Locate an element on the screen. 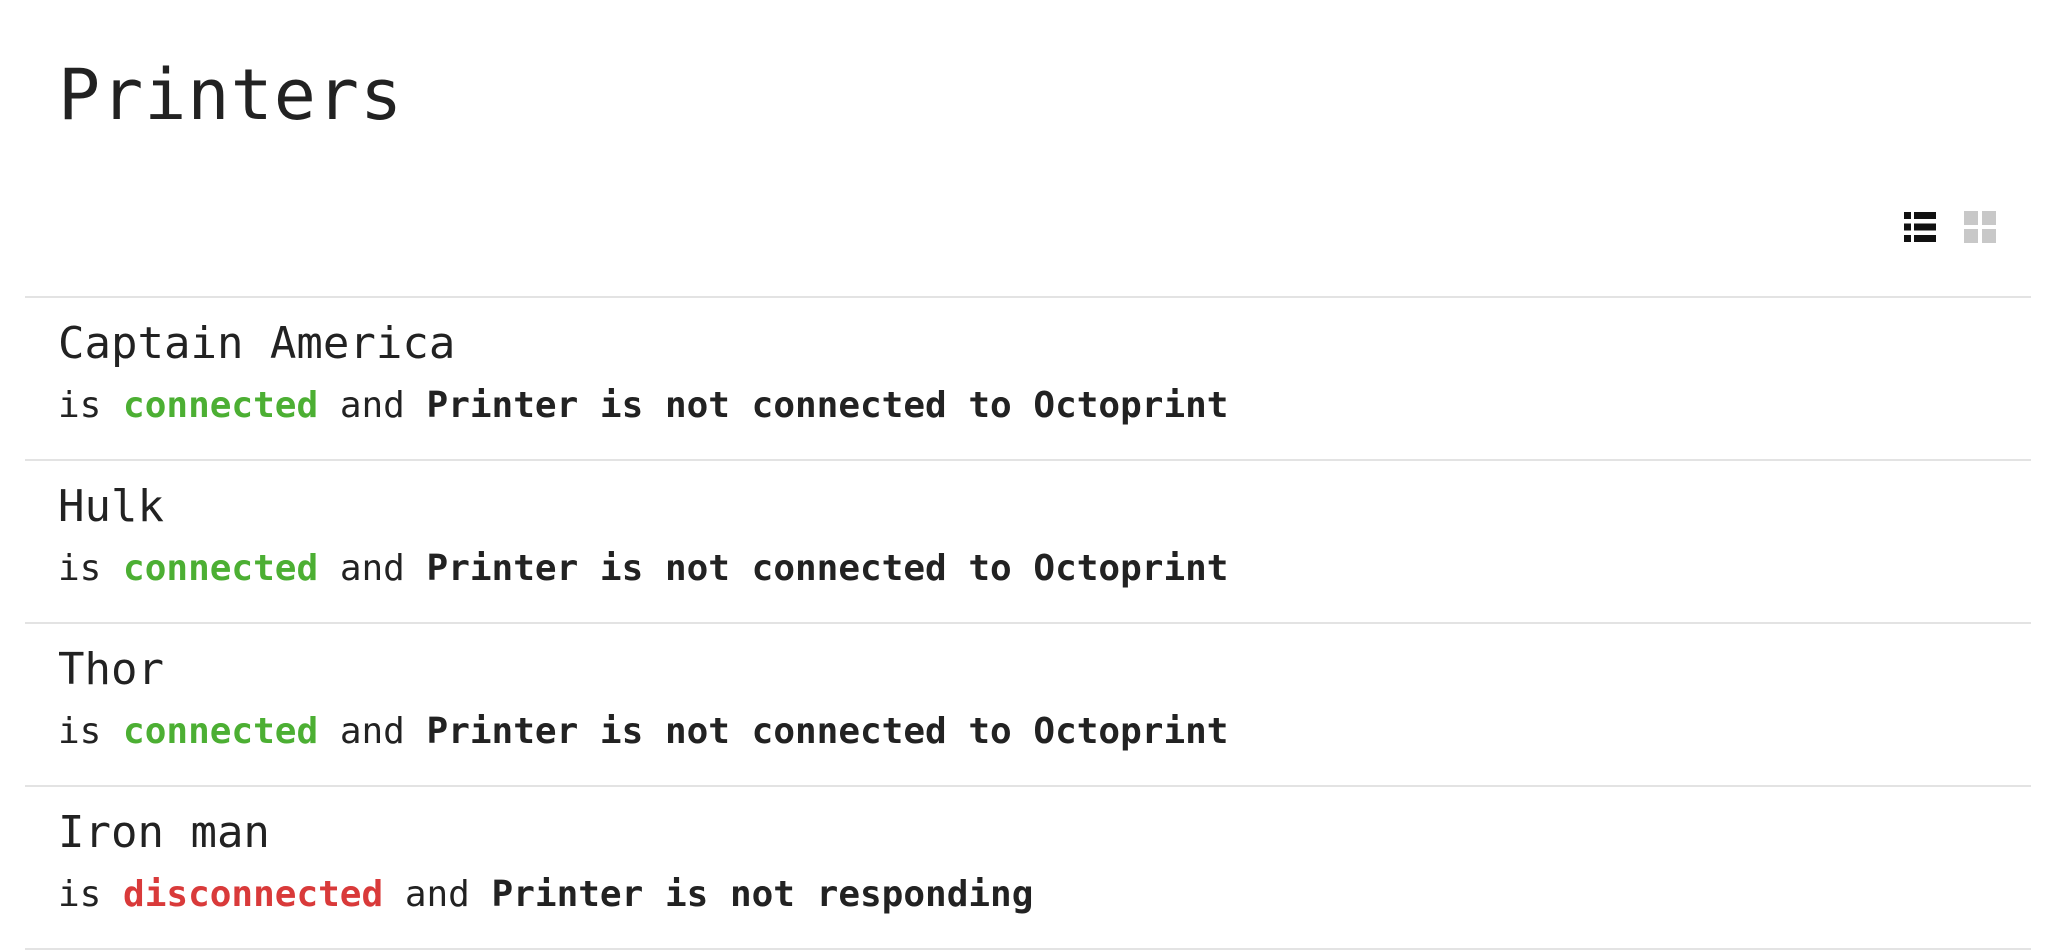 Image resolution: width=2056 pixels, height=950 pixels. page-title: Printers is located at coordinates (231, 95).